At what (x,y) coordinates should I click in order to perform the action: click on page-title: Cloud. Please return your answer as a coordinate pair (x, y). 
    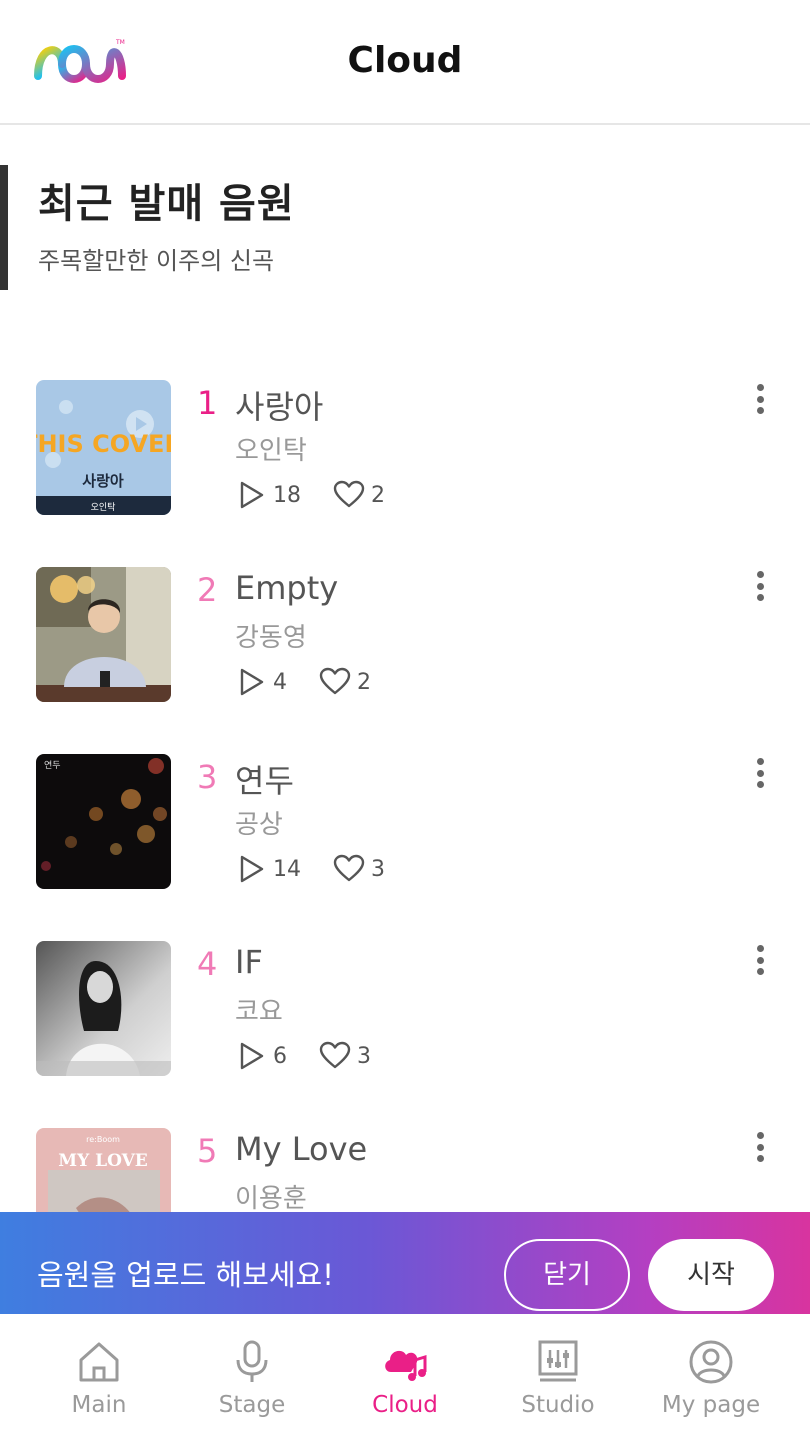
    Looking at the image, I should click on (405, 60).